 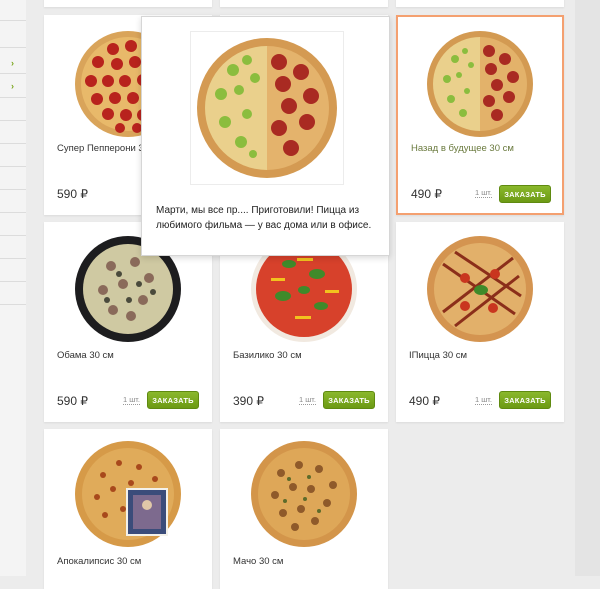 What do you see at coordinates (587, 288) in the screenshot?
I see `page-right-gutter` at bounding box center [587, 288].